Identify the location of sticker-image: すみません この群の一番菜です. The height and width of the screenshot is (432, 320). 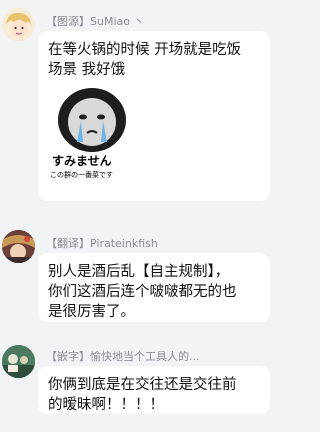
(92, 135).